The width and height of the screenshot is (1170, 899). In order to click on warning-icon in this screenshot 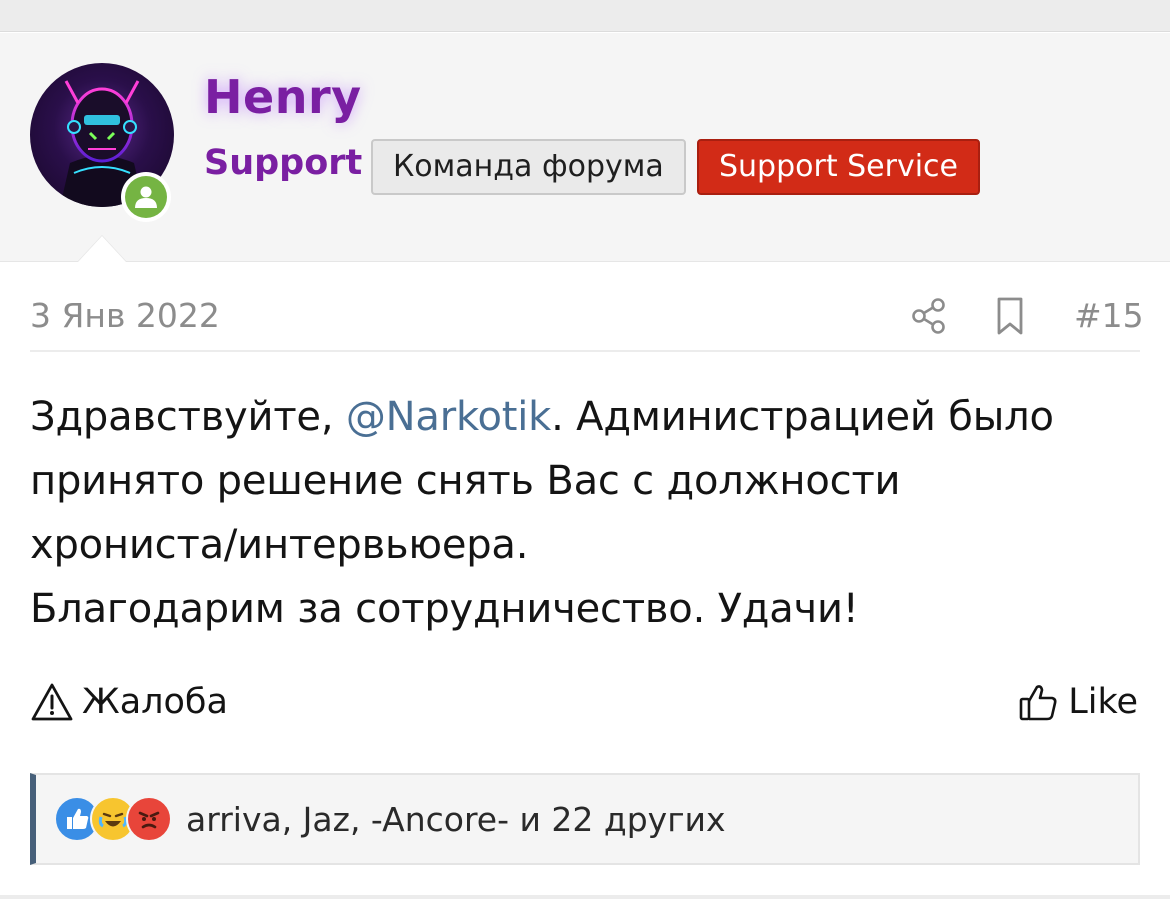, I will do `click(52, 702)`.